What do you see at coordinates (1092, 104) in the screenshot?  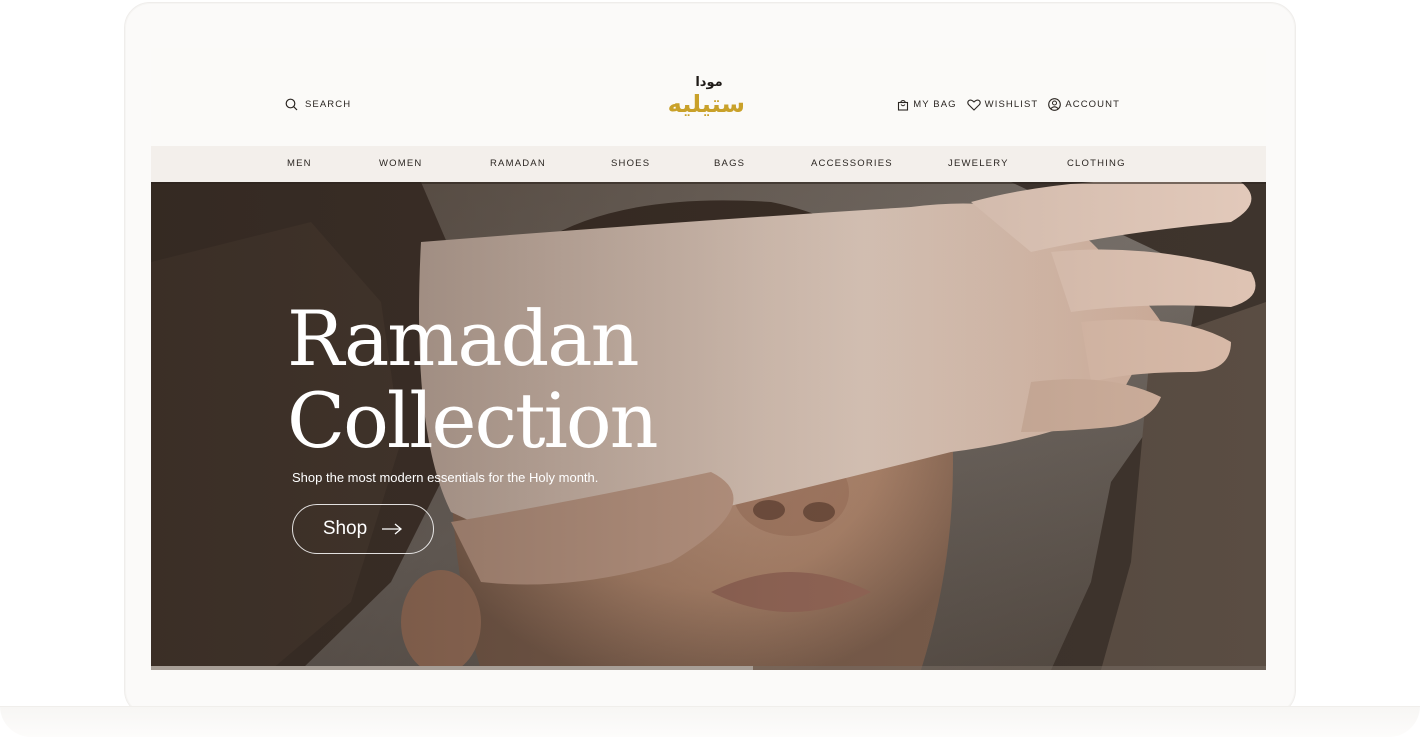 I see `account-label: ACCOUNT` at bounding box center [1092, 104].